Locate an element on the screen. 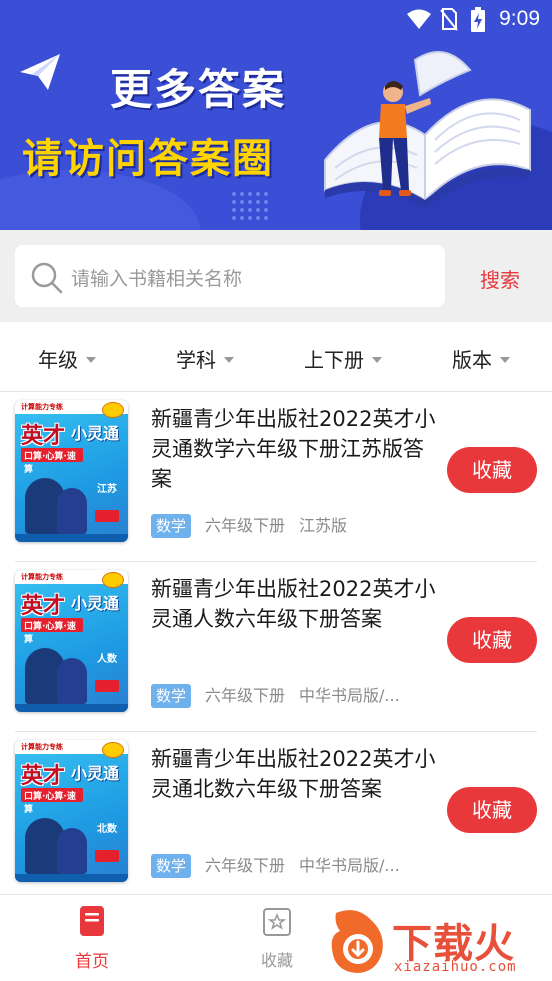 This screenshot has width=552, height=981. reading-book-illustration is located at coordinates (427, 129).